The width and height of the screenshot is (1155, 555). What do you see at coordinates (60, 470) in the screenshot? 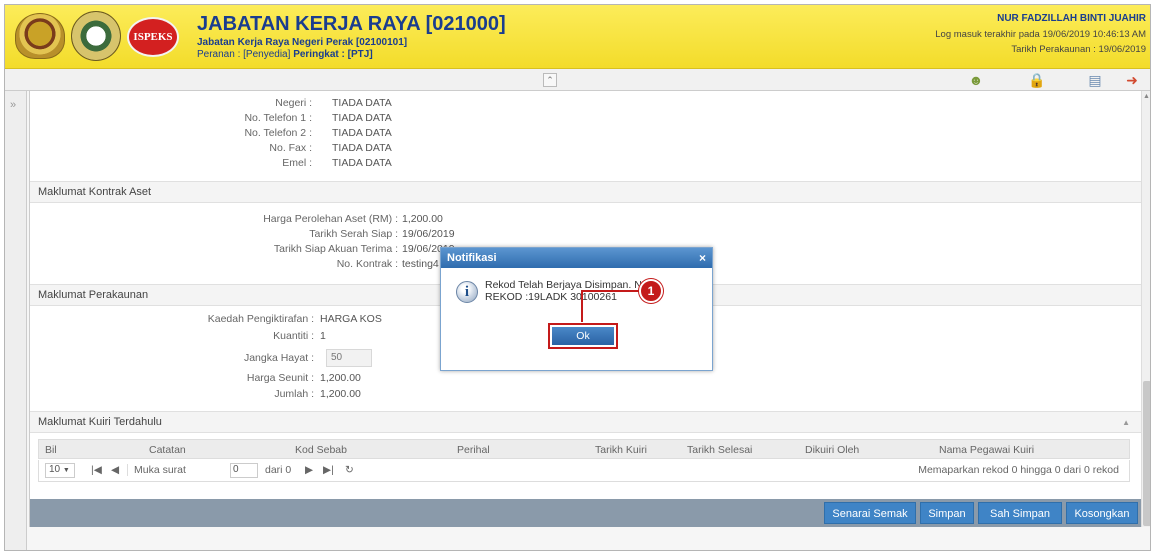
I see `page-size-select: 10 ▼` at bounding box center [60, 470].